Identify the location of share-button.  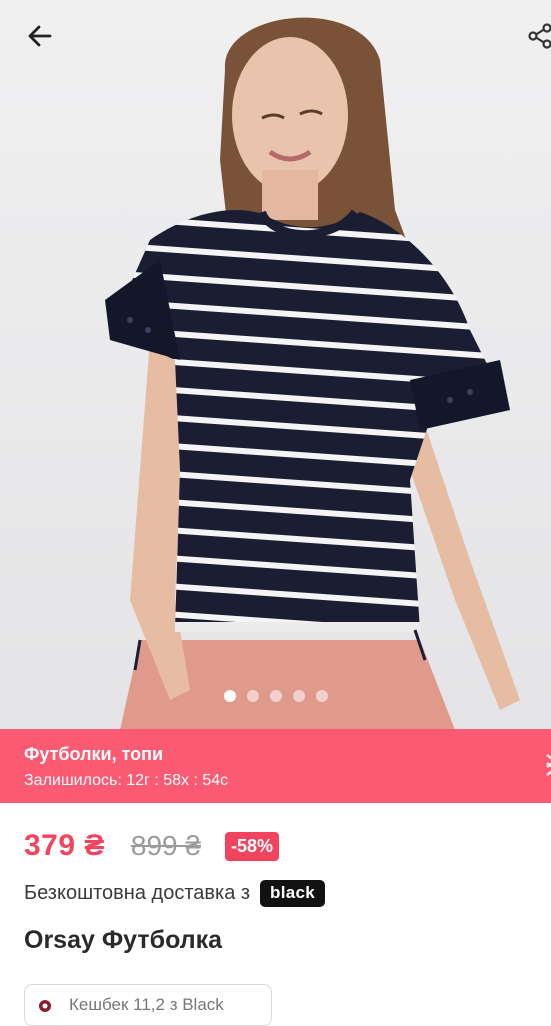
(534, 36).